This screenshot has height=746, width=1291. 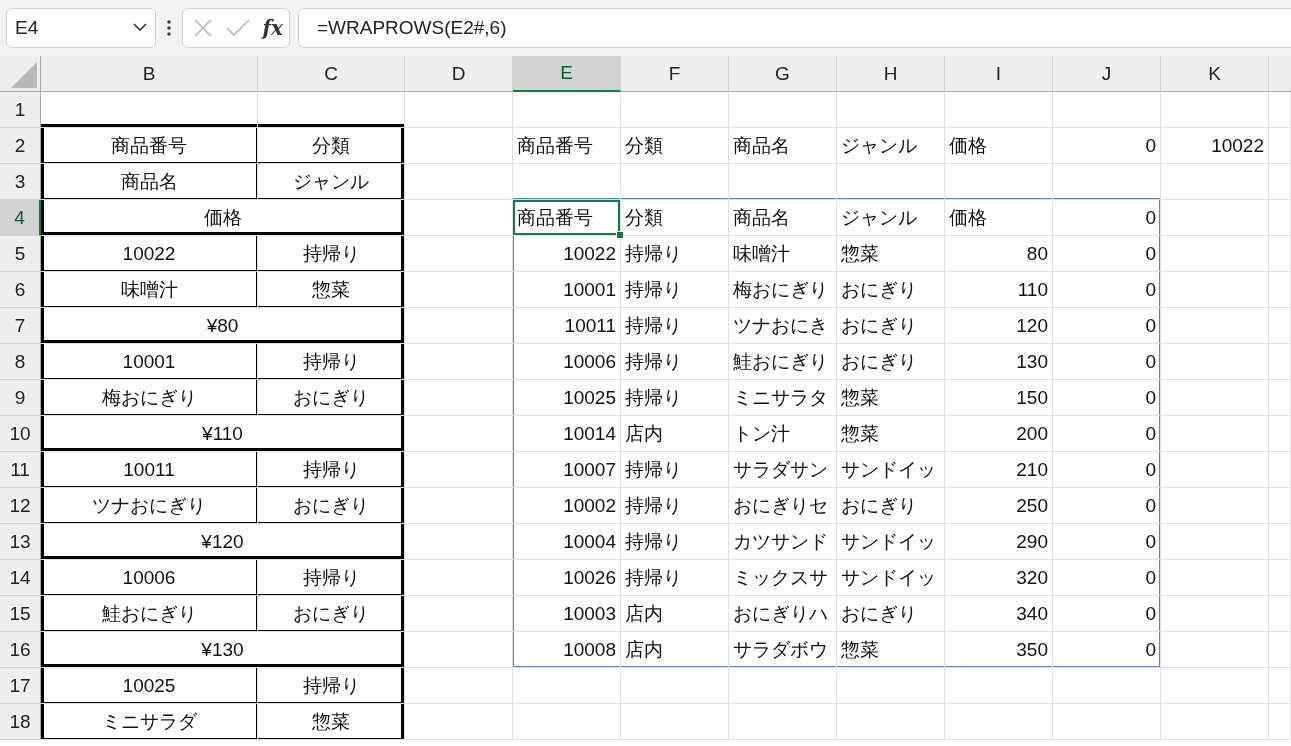 What do you see at coordinates (272, 27) in the screenshot?
I see `insert-function-button: fx` at bounding box center [272, 27].